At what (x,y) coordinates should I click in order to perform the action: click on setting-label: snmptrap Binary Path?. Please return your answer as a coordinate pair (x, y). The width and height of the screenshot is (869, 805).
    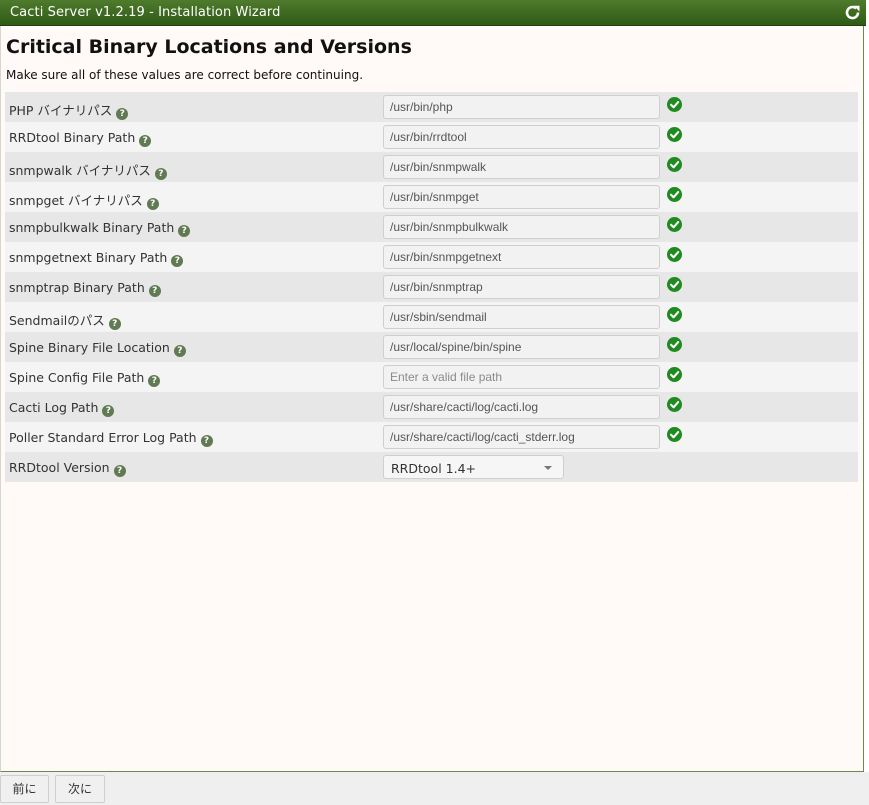
    Looking at the image, I should click on (85, 288).